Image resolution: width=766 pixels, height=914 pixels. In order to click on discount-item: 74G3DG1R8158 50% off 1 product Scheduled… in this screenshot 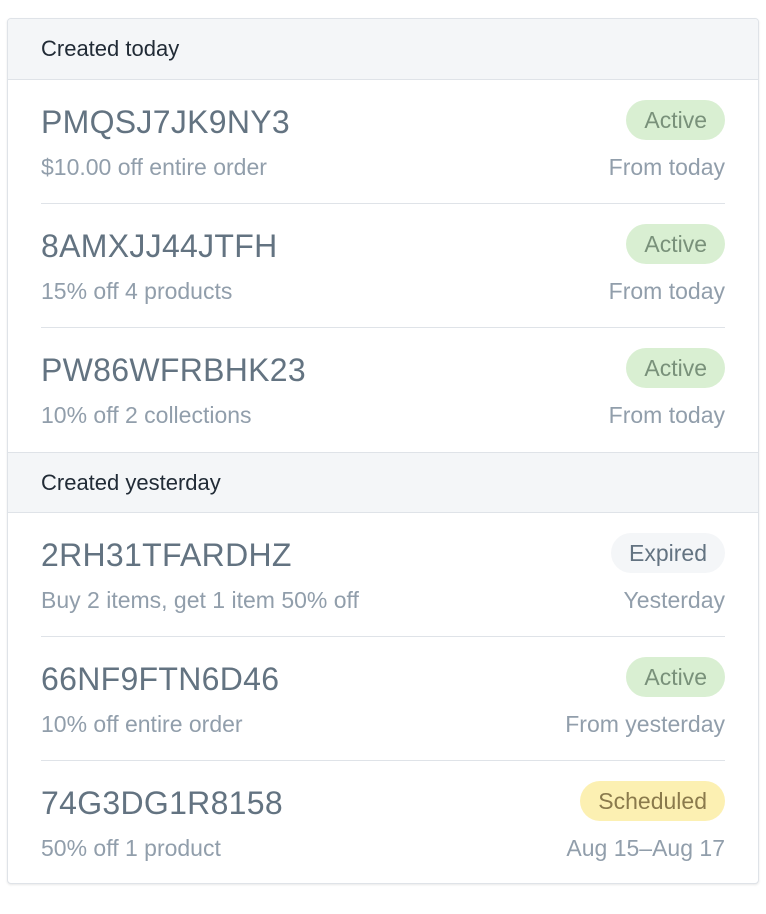, I will do `click(383, 822)`.